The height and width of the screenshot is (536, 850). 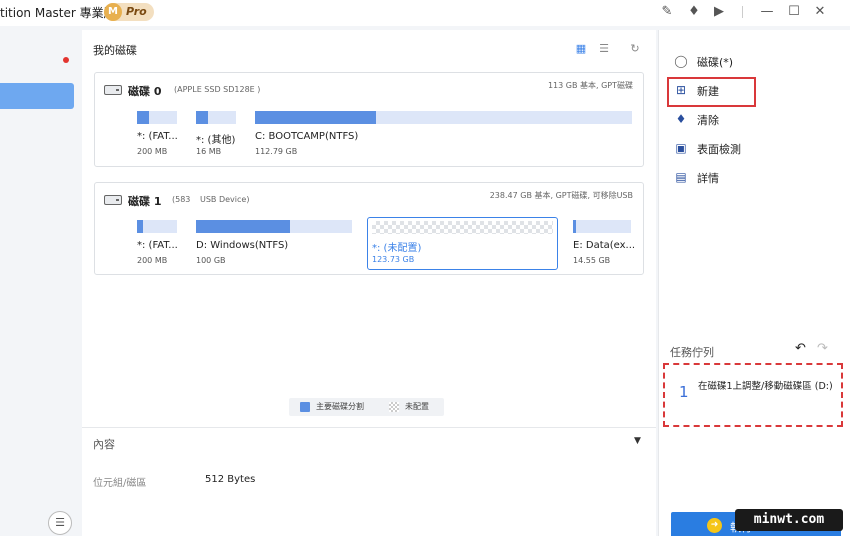 I want to click on feedback-icon: ✎, so click(x=667, y=12).